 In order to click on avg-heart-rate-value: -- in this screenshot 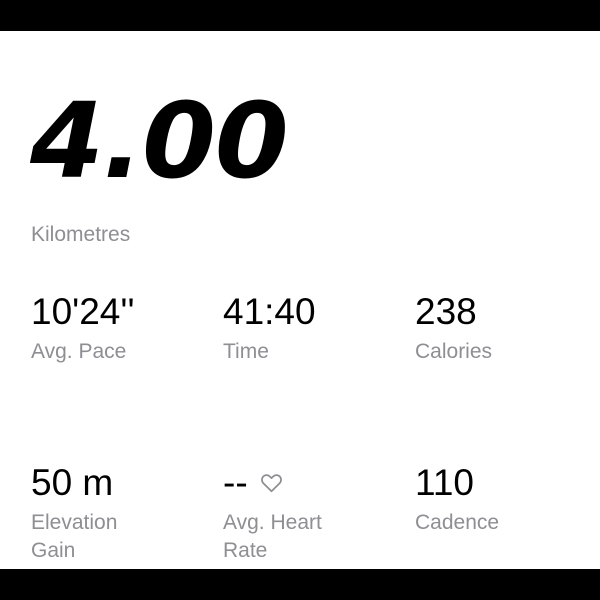, I will do `click(235, 482)`.